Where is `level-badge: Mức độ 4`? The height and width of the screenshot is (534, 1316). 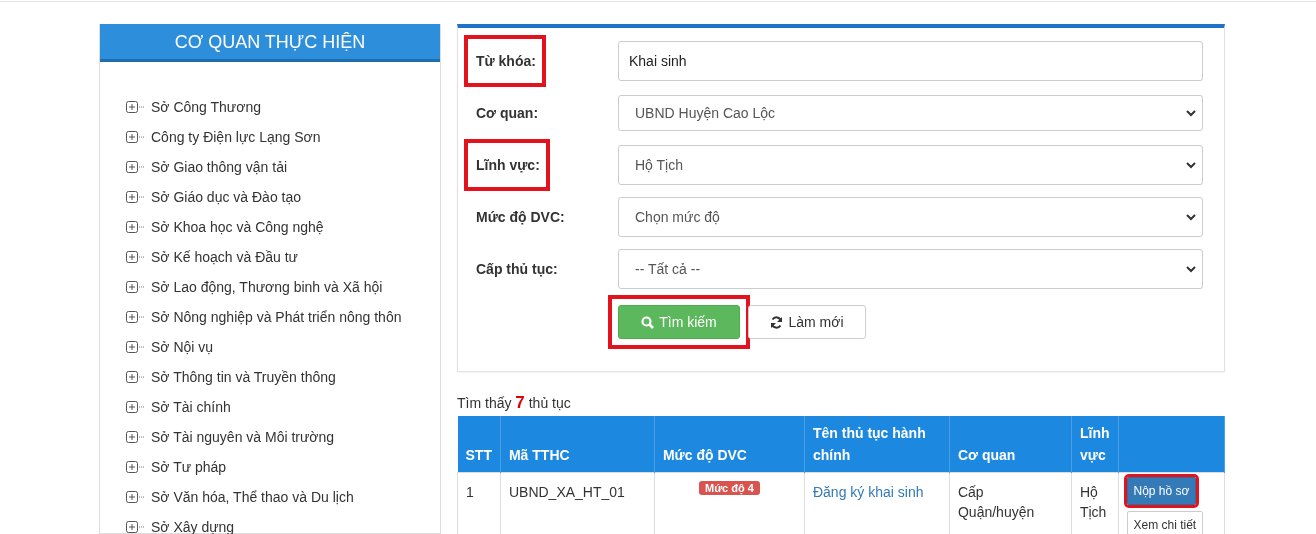
level-badge: Mức độ 4 is located at coordinates (729, 488).